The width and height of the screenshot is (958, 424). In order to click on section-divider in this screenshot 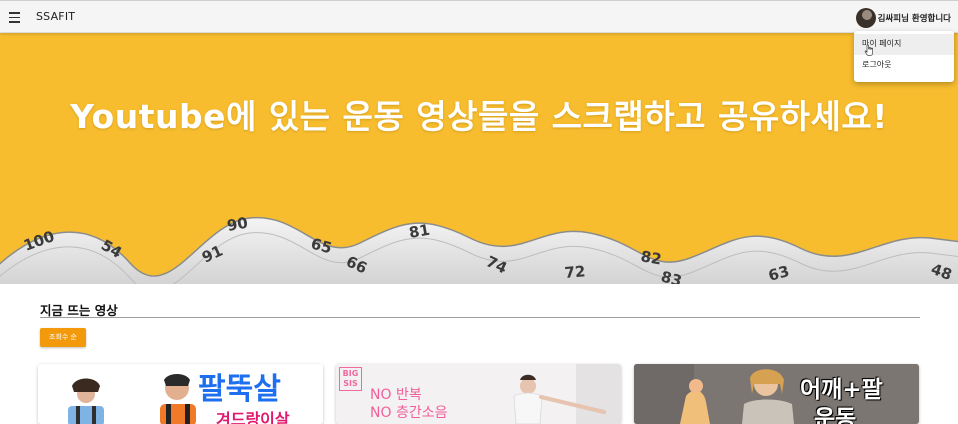, I will do `click(480, 317)`.